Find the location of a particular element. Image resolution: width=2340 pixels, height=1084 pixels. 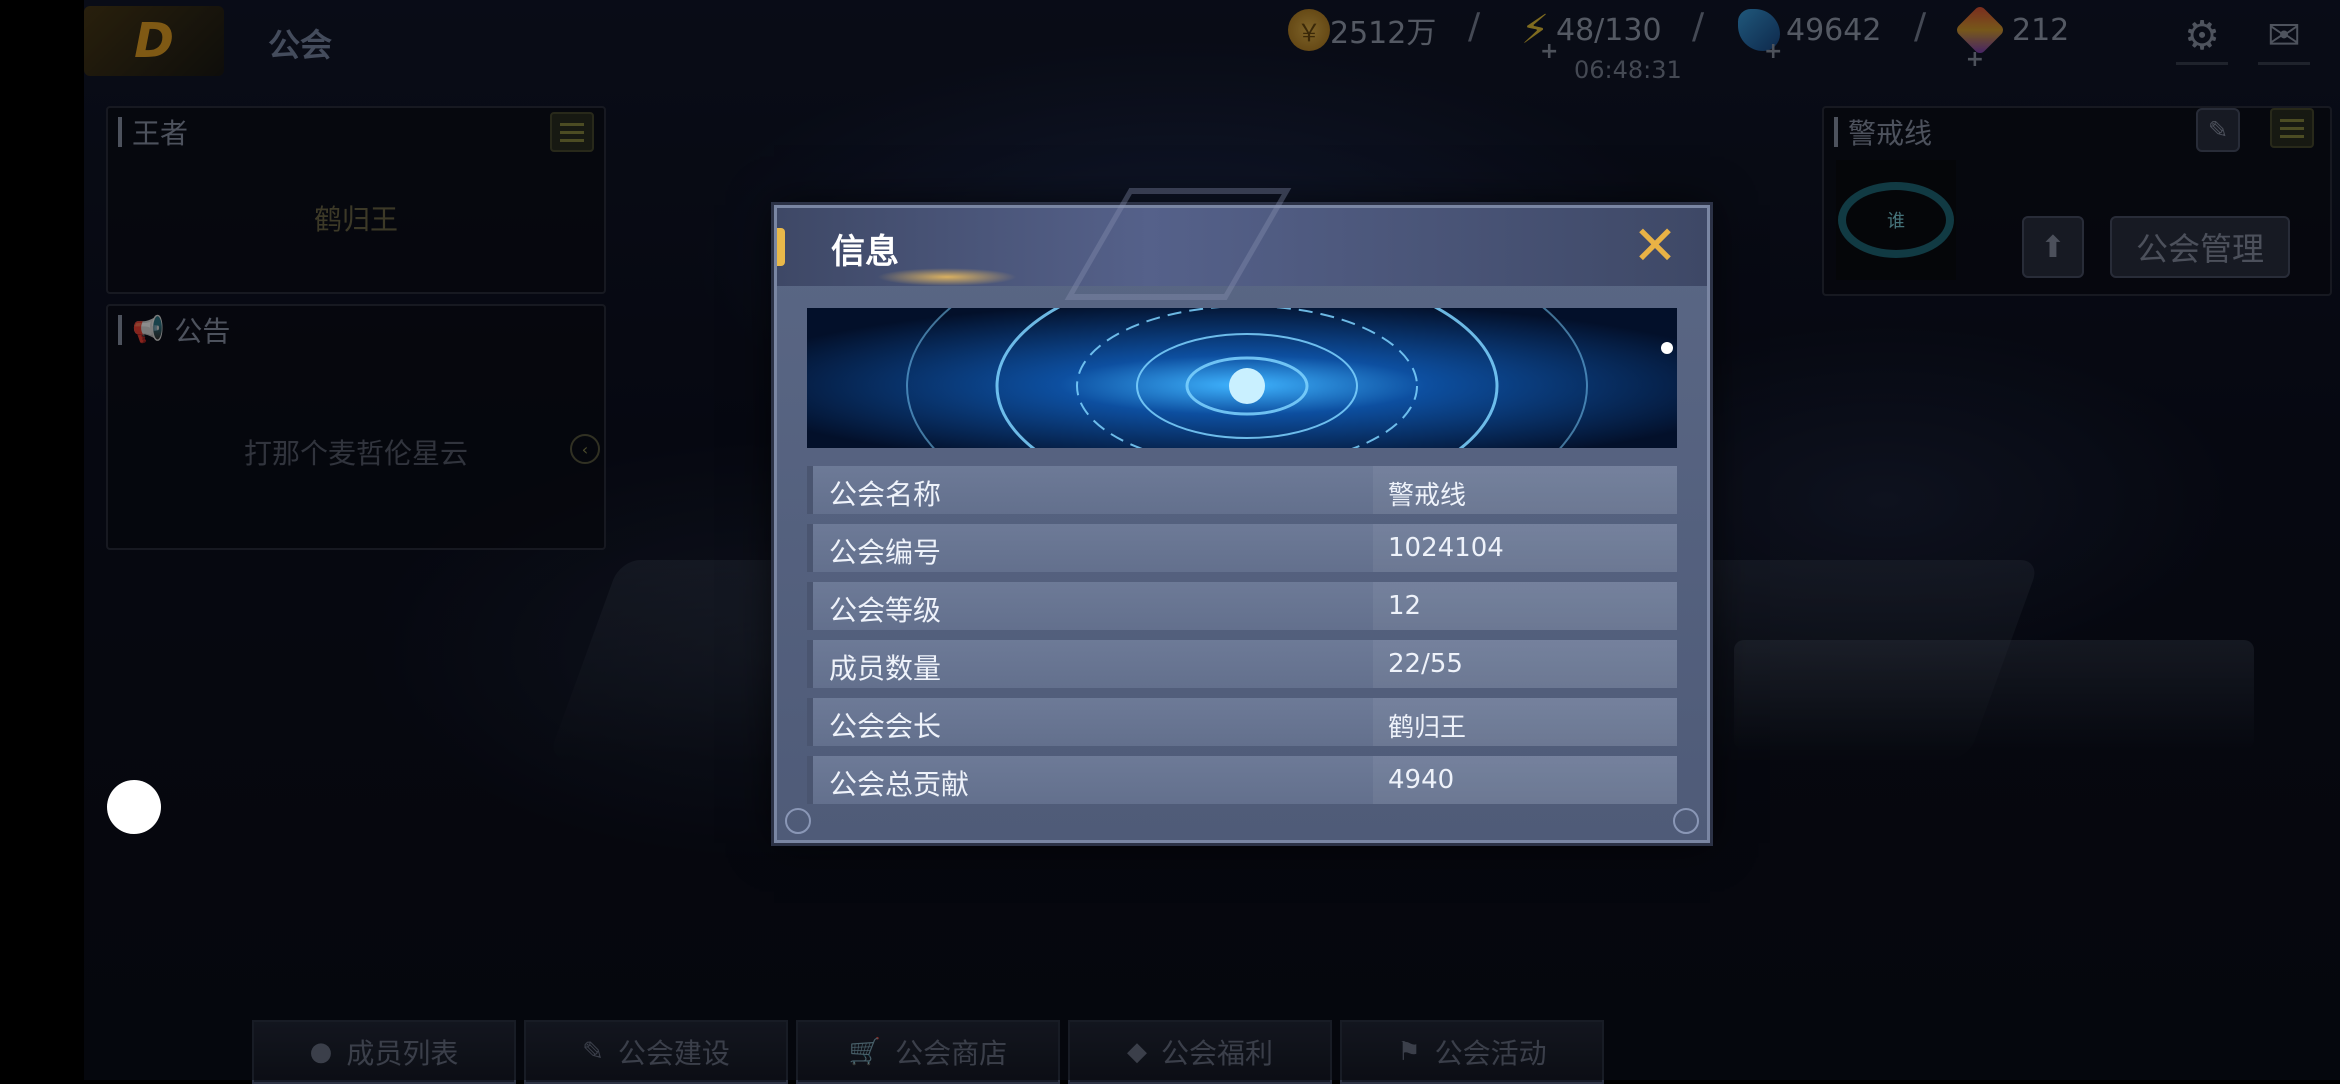

crystal-resource: + 49642 is located at coordinates (1810, 36).